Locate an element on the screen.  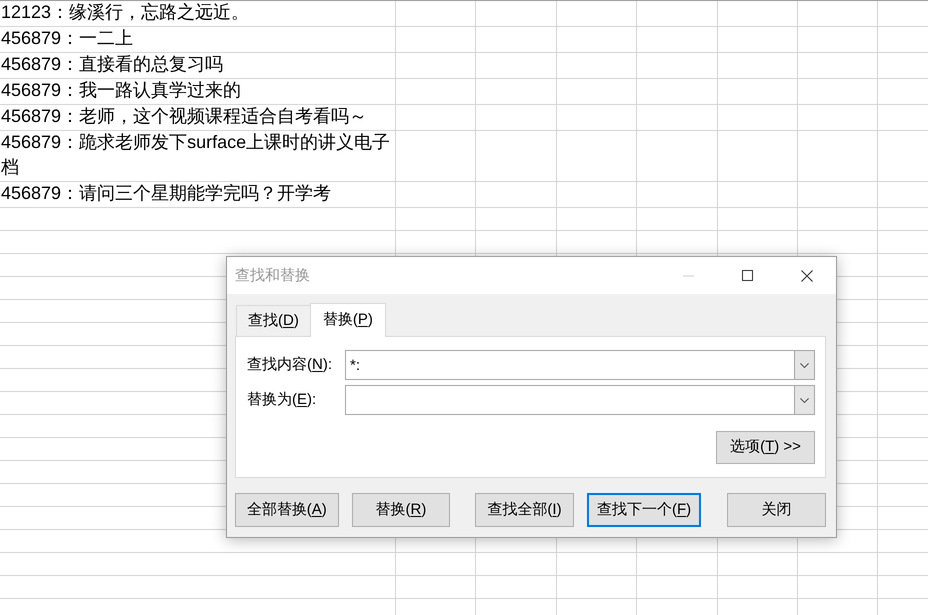
close-icon is located at coordinates (806, 276).